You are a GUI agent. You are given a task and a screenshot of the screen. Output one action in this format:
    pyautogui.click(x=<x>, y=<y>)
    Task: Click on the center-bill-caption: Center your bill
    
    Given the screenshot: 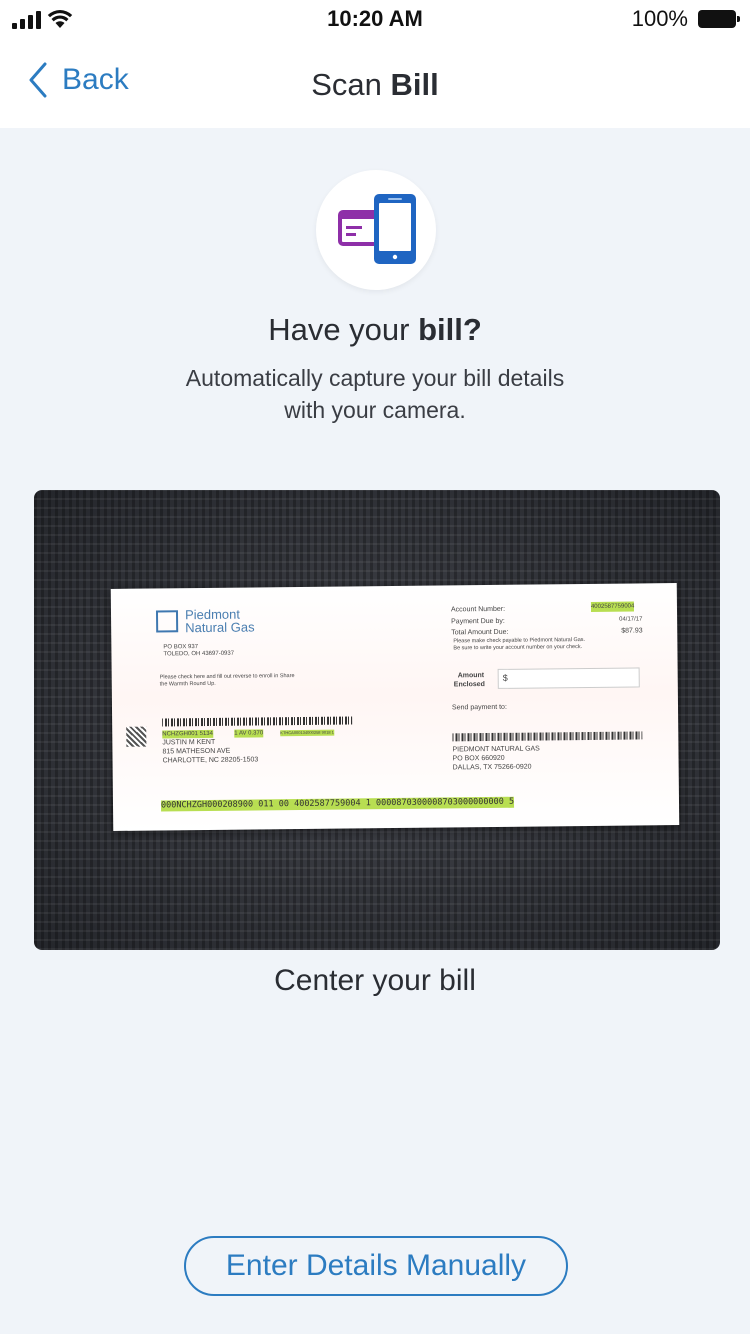 What is the action you would take?
    pyautogui.click(x=375, y=980)
    